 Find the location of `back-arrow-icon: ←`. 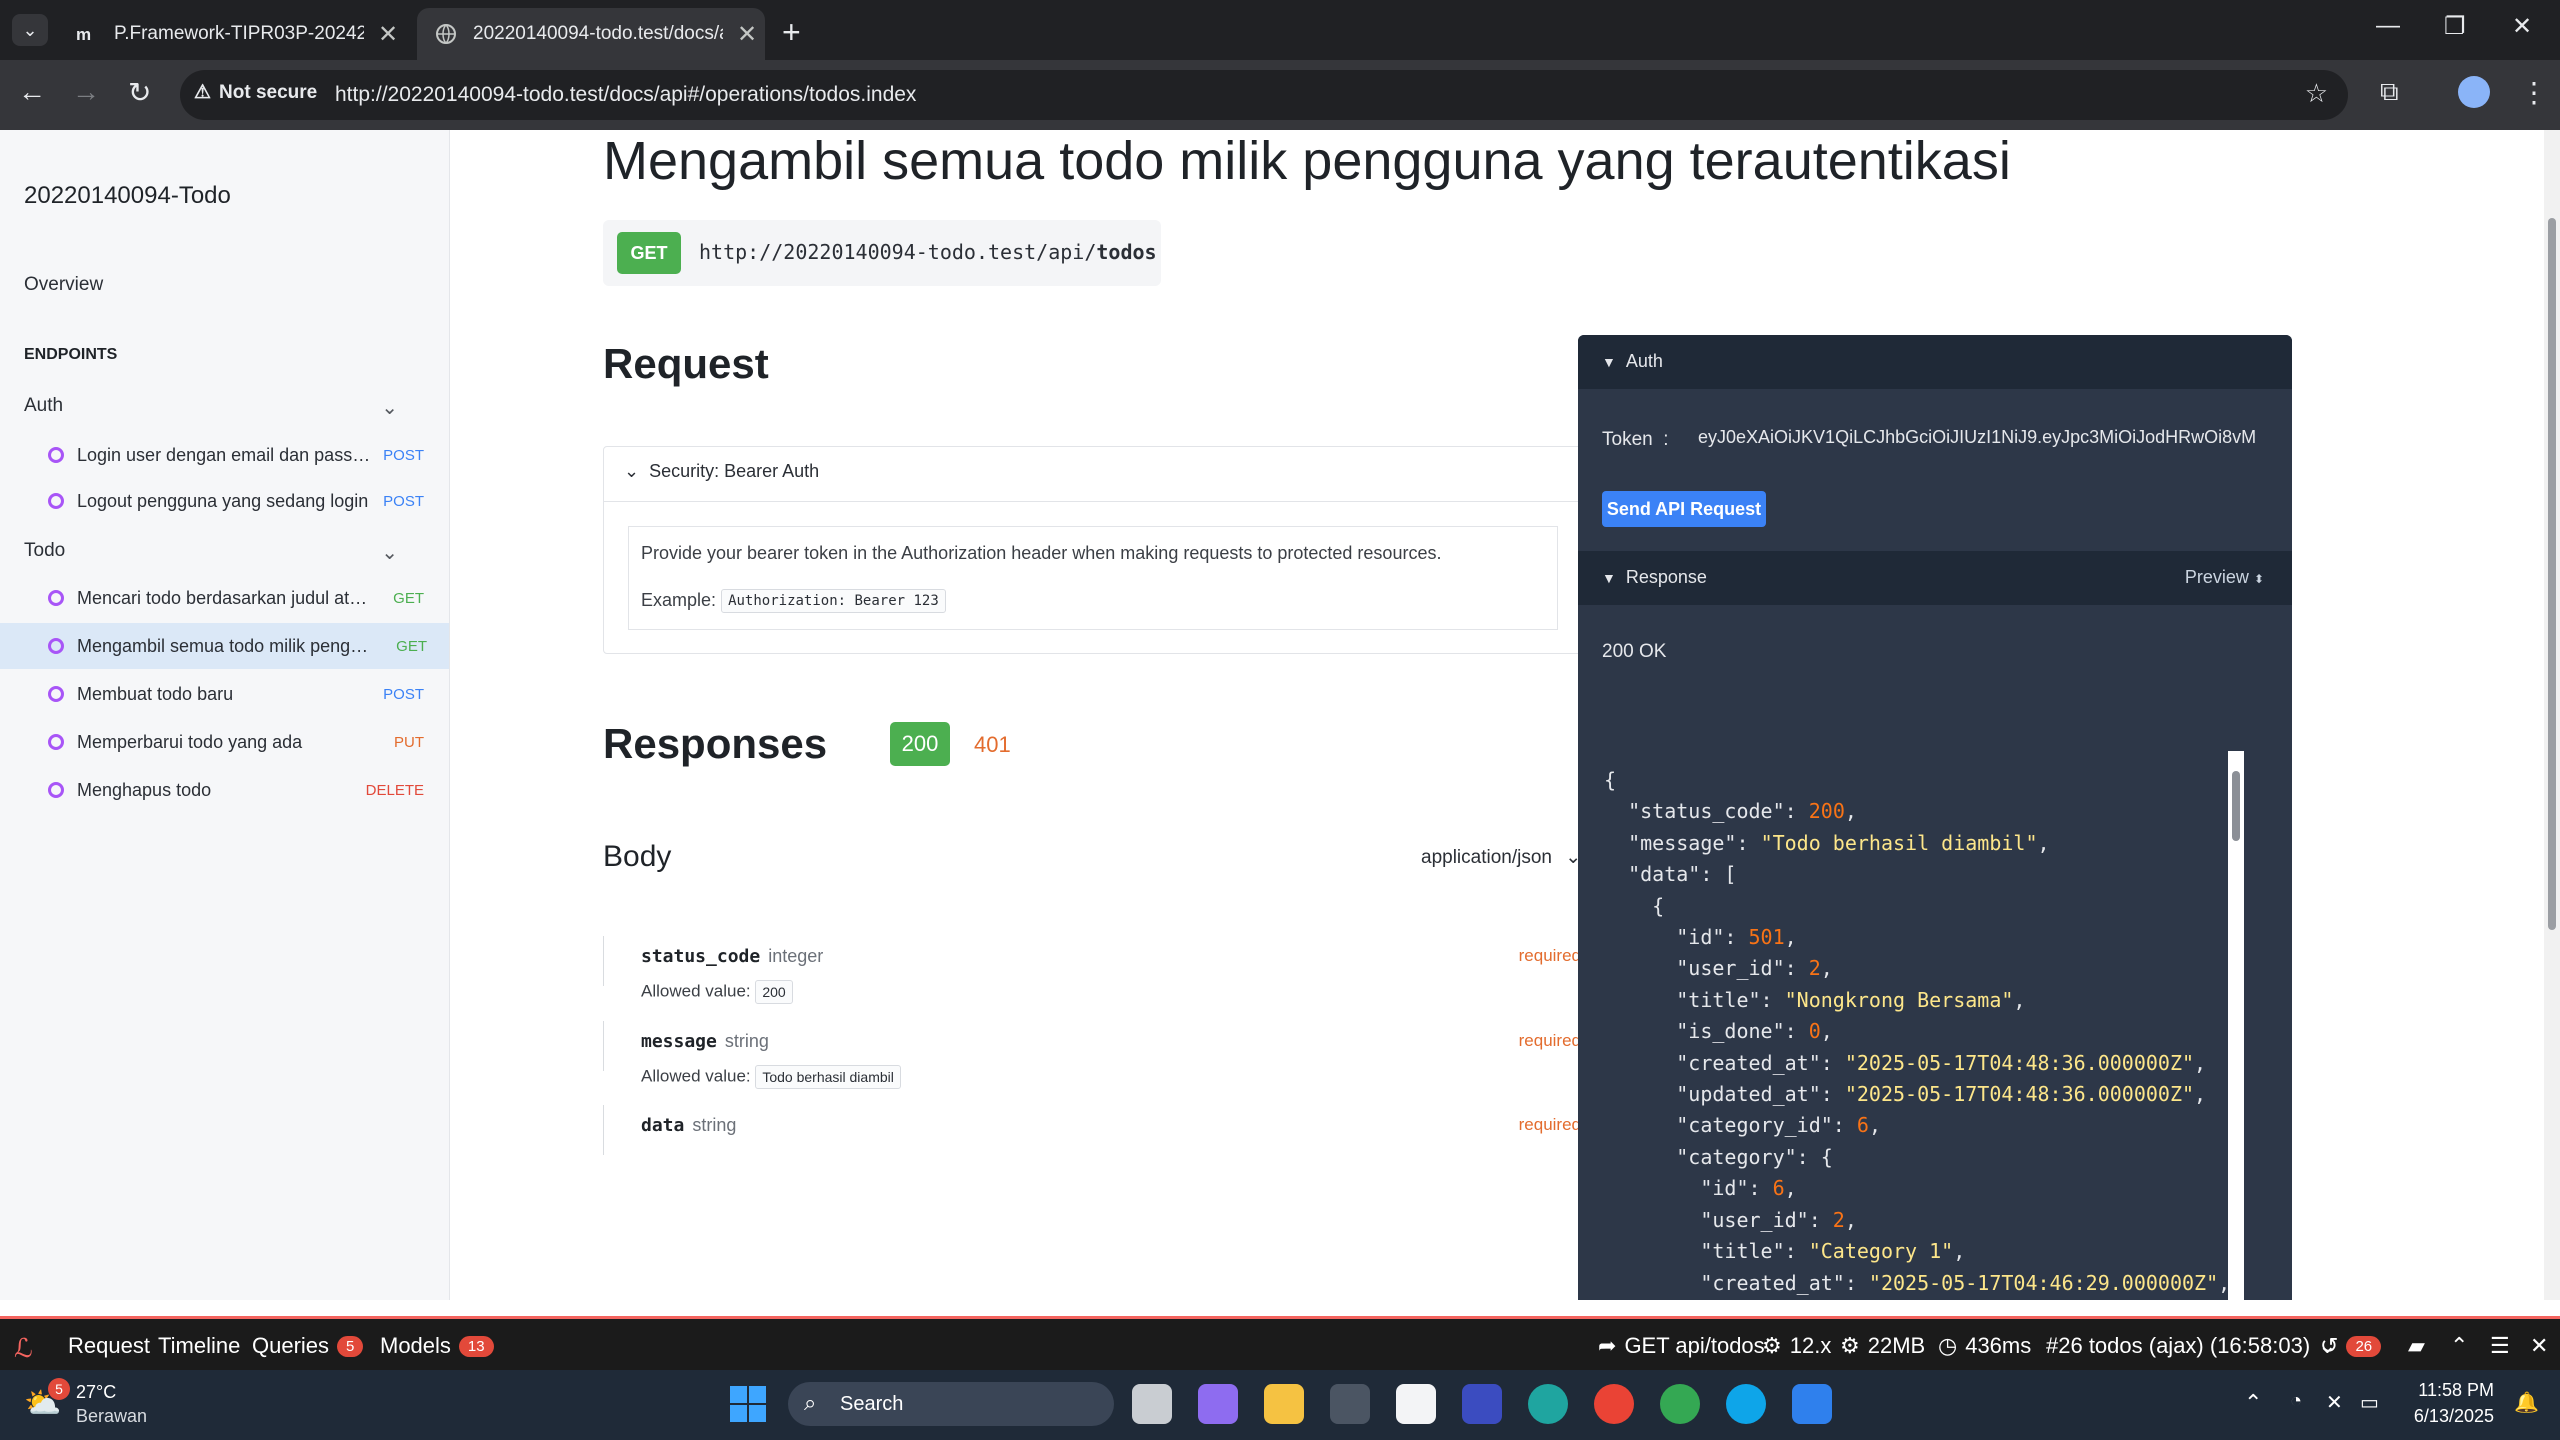

back-arrow-icon: ← is located at coordinates (32, 92).